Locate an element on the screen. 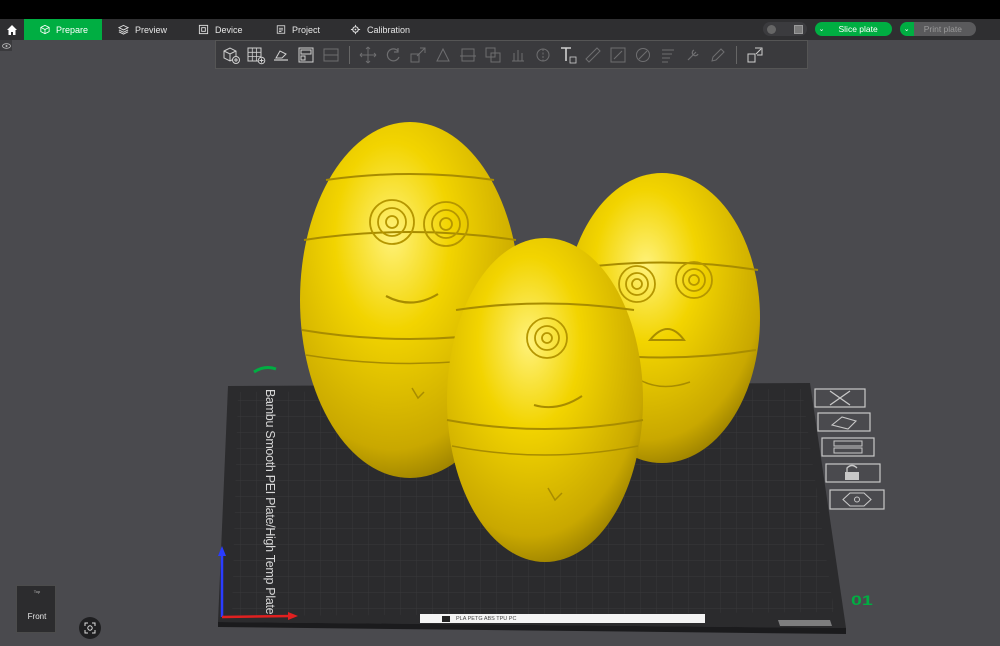  object-toolbar is located at coordinates (511, 54).